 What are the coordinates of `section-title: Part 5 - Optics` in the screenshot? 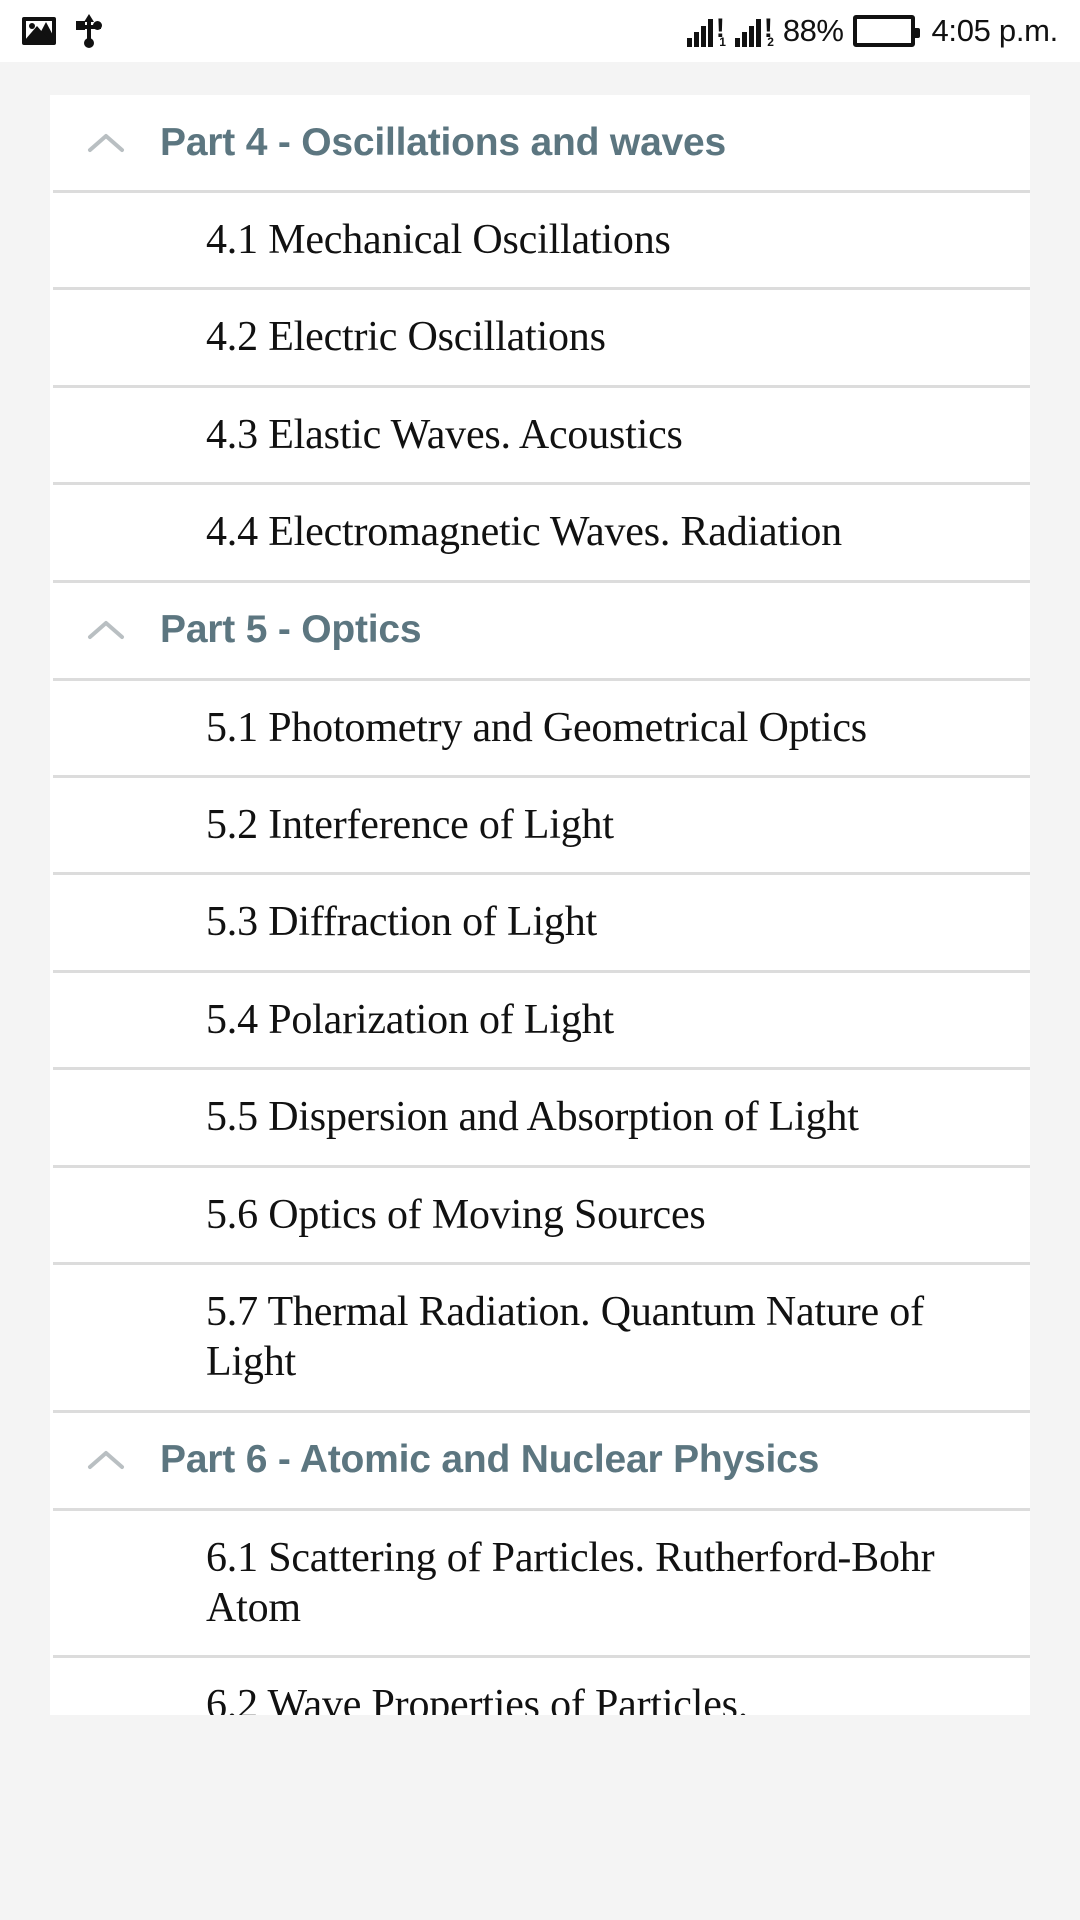 It's located at (291, 630).